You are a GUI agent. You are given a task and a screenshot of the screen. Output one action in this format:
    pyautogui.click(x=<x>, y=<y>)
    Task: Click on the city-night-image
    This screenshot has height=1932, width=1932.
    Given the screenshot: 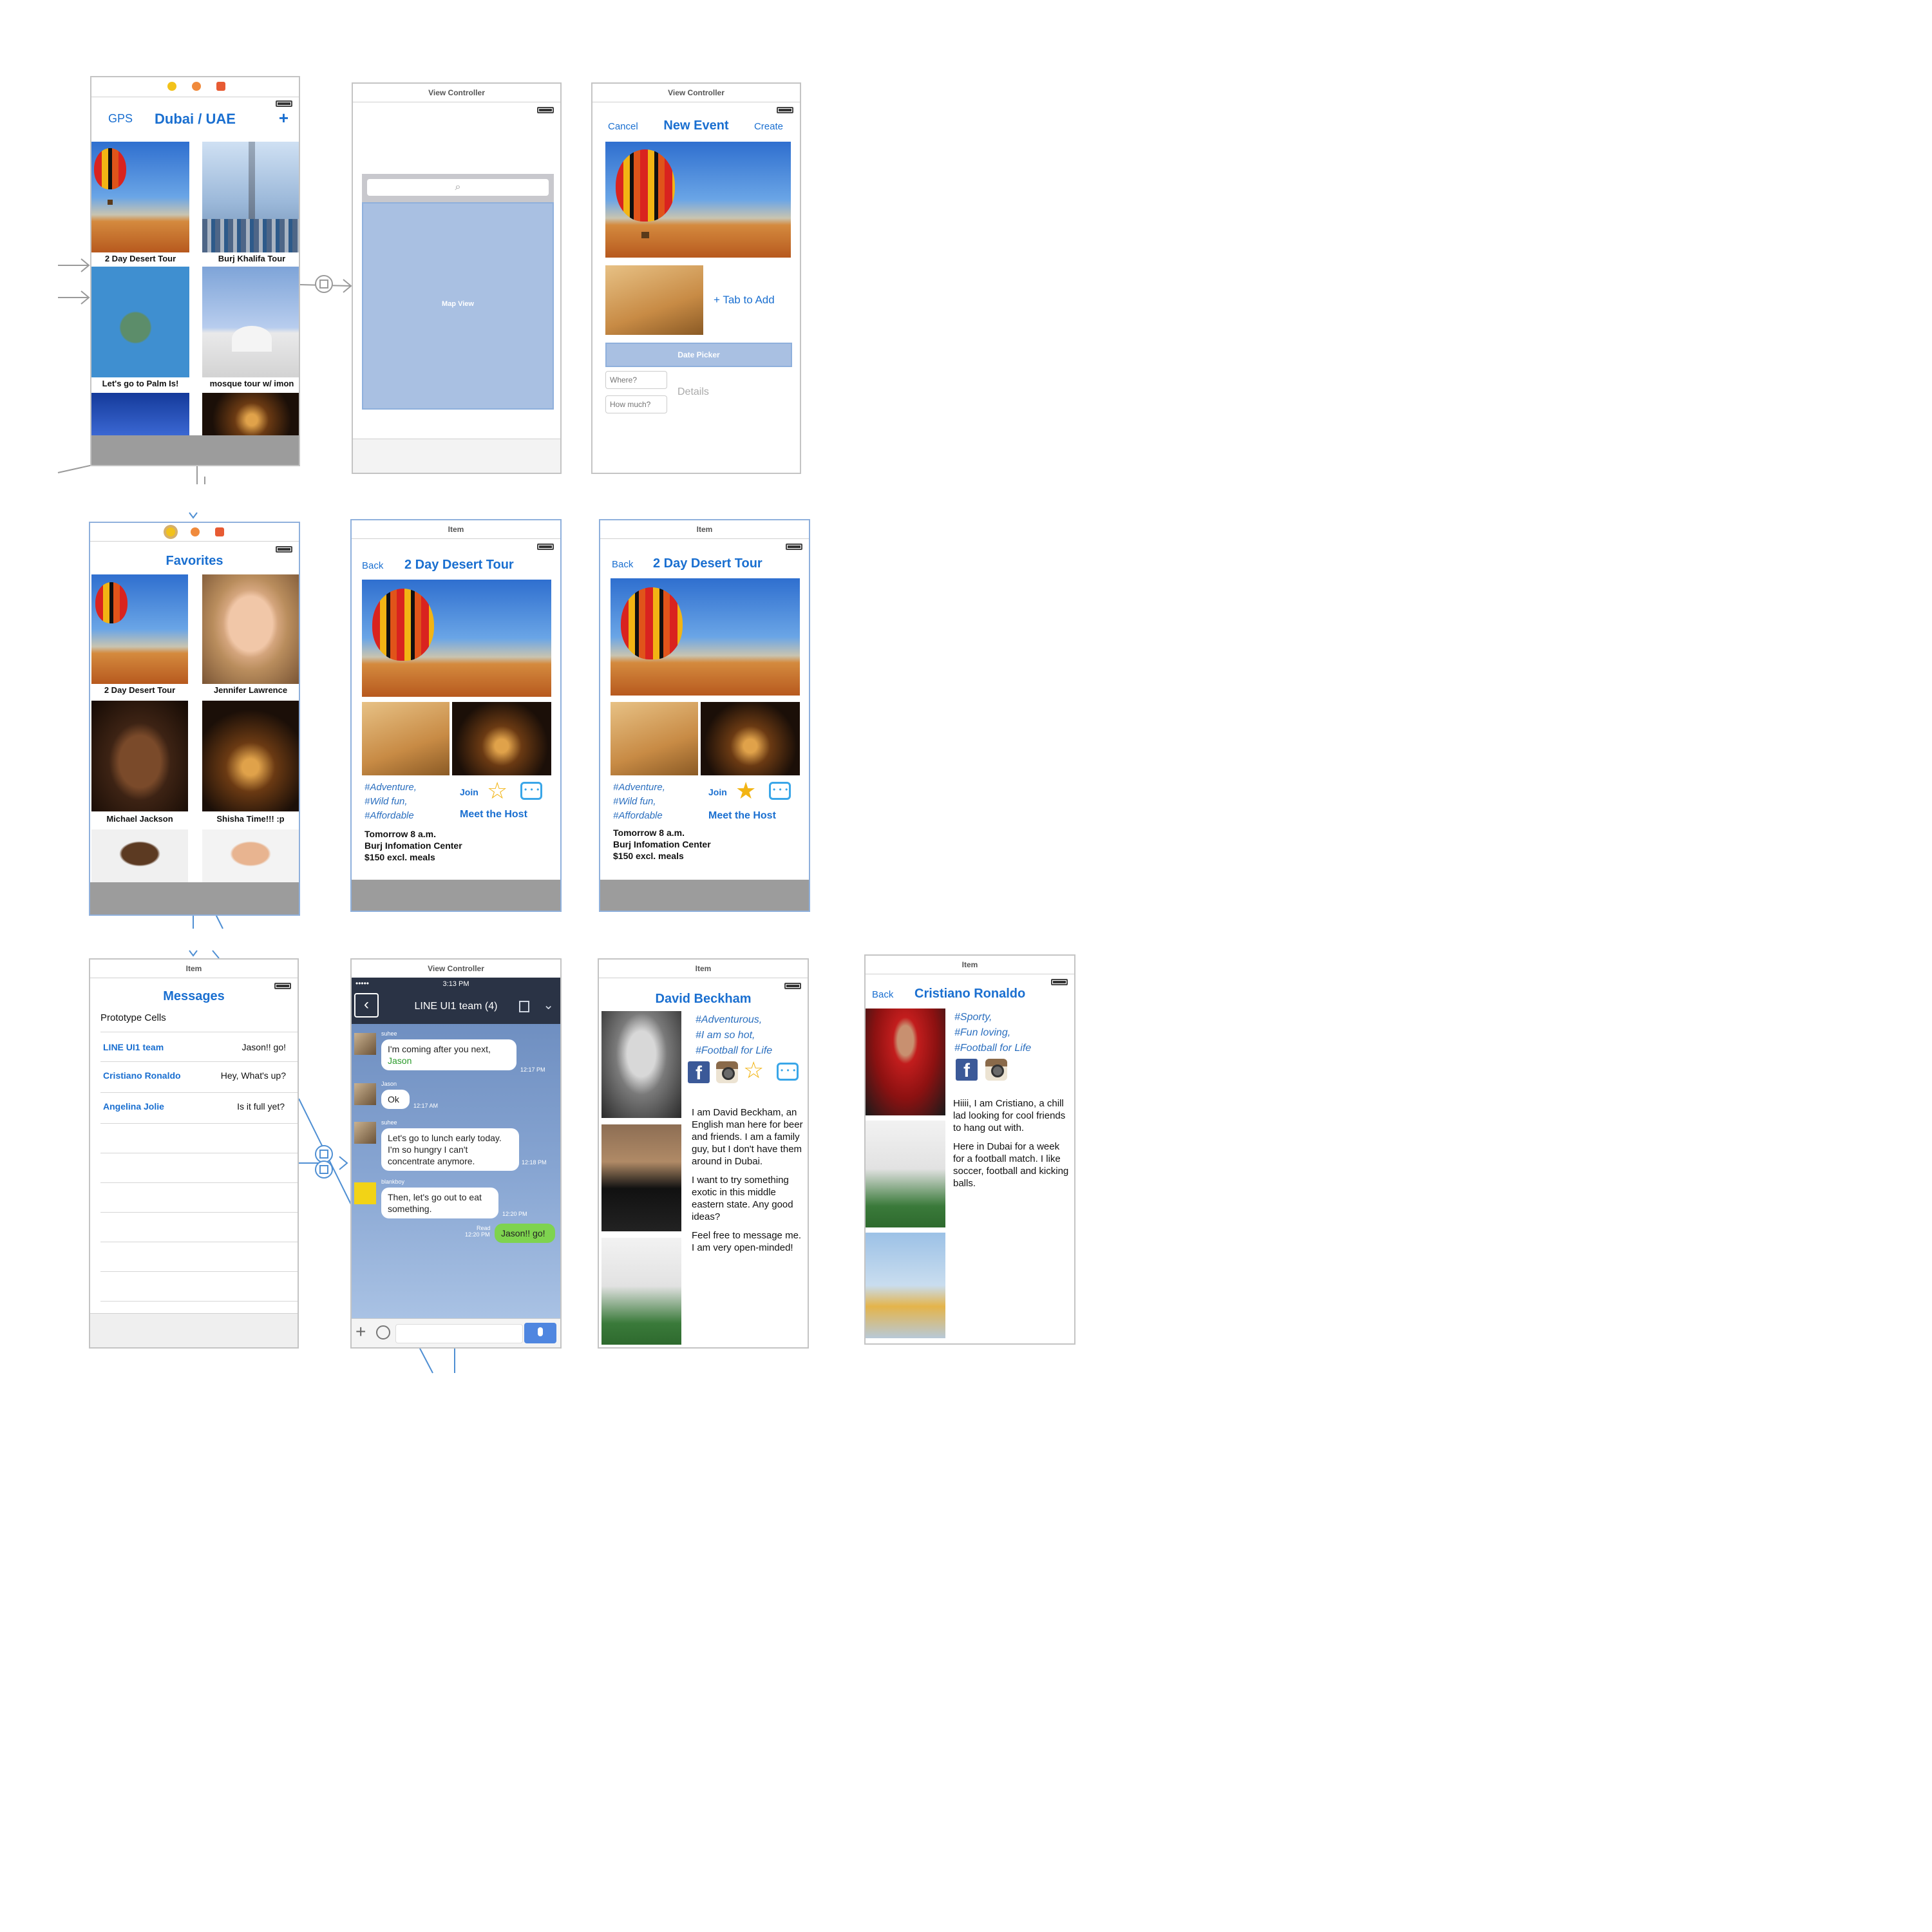 What is the action you would take?
    pyautogui.click(x=140, y=415)
    